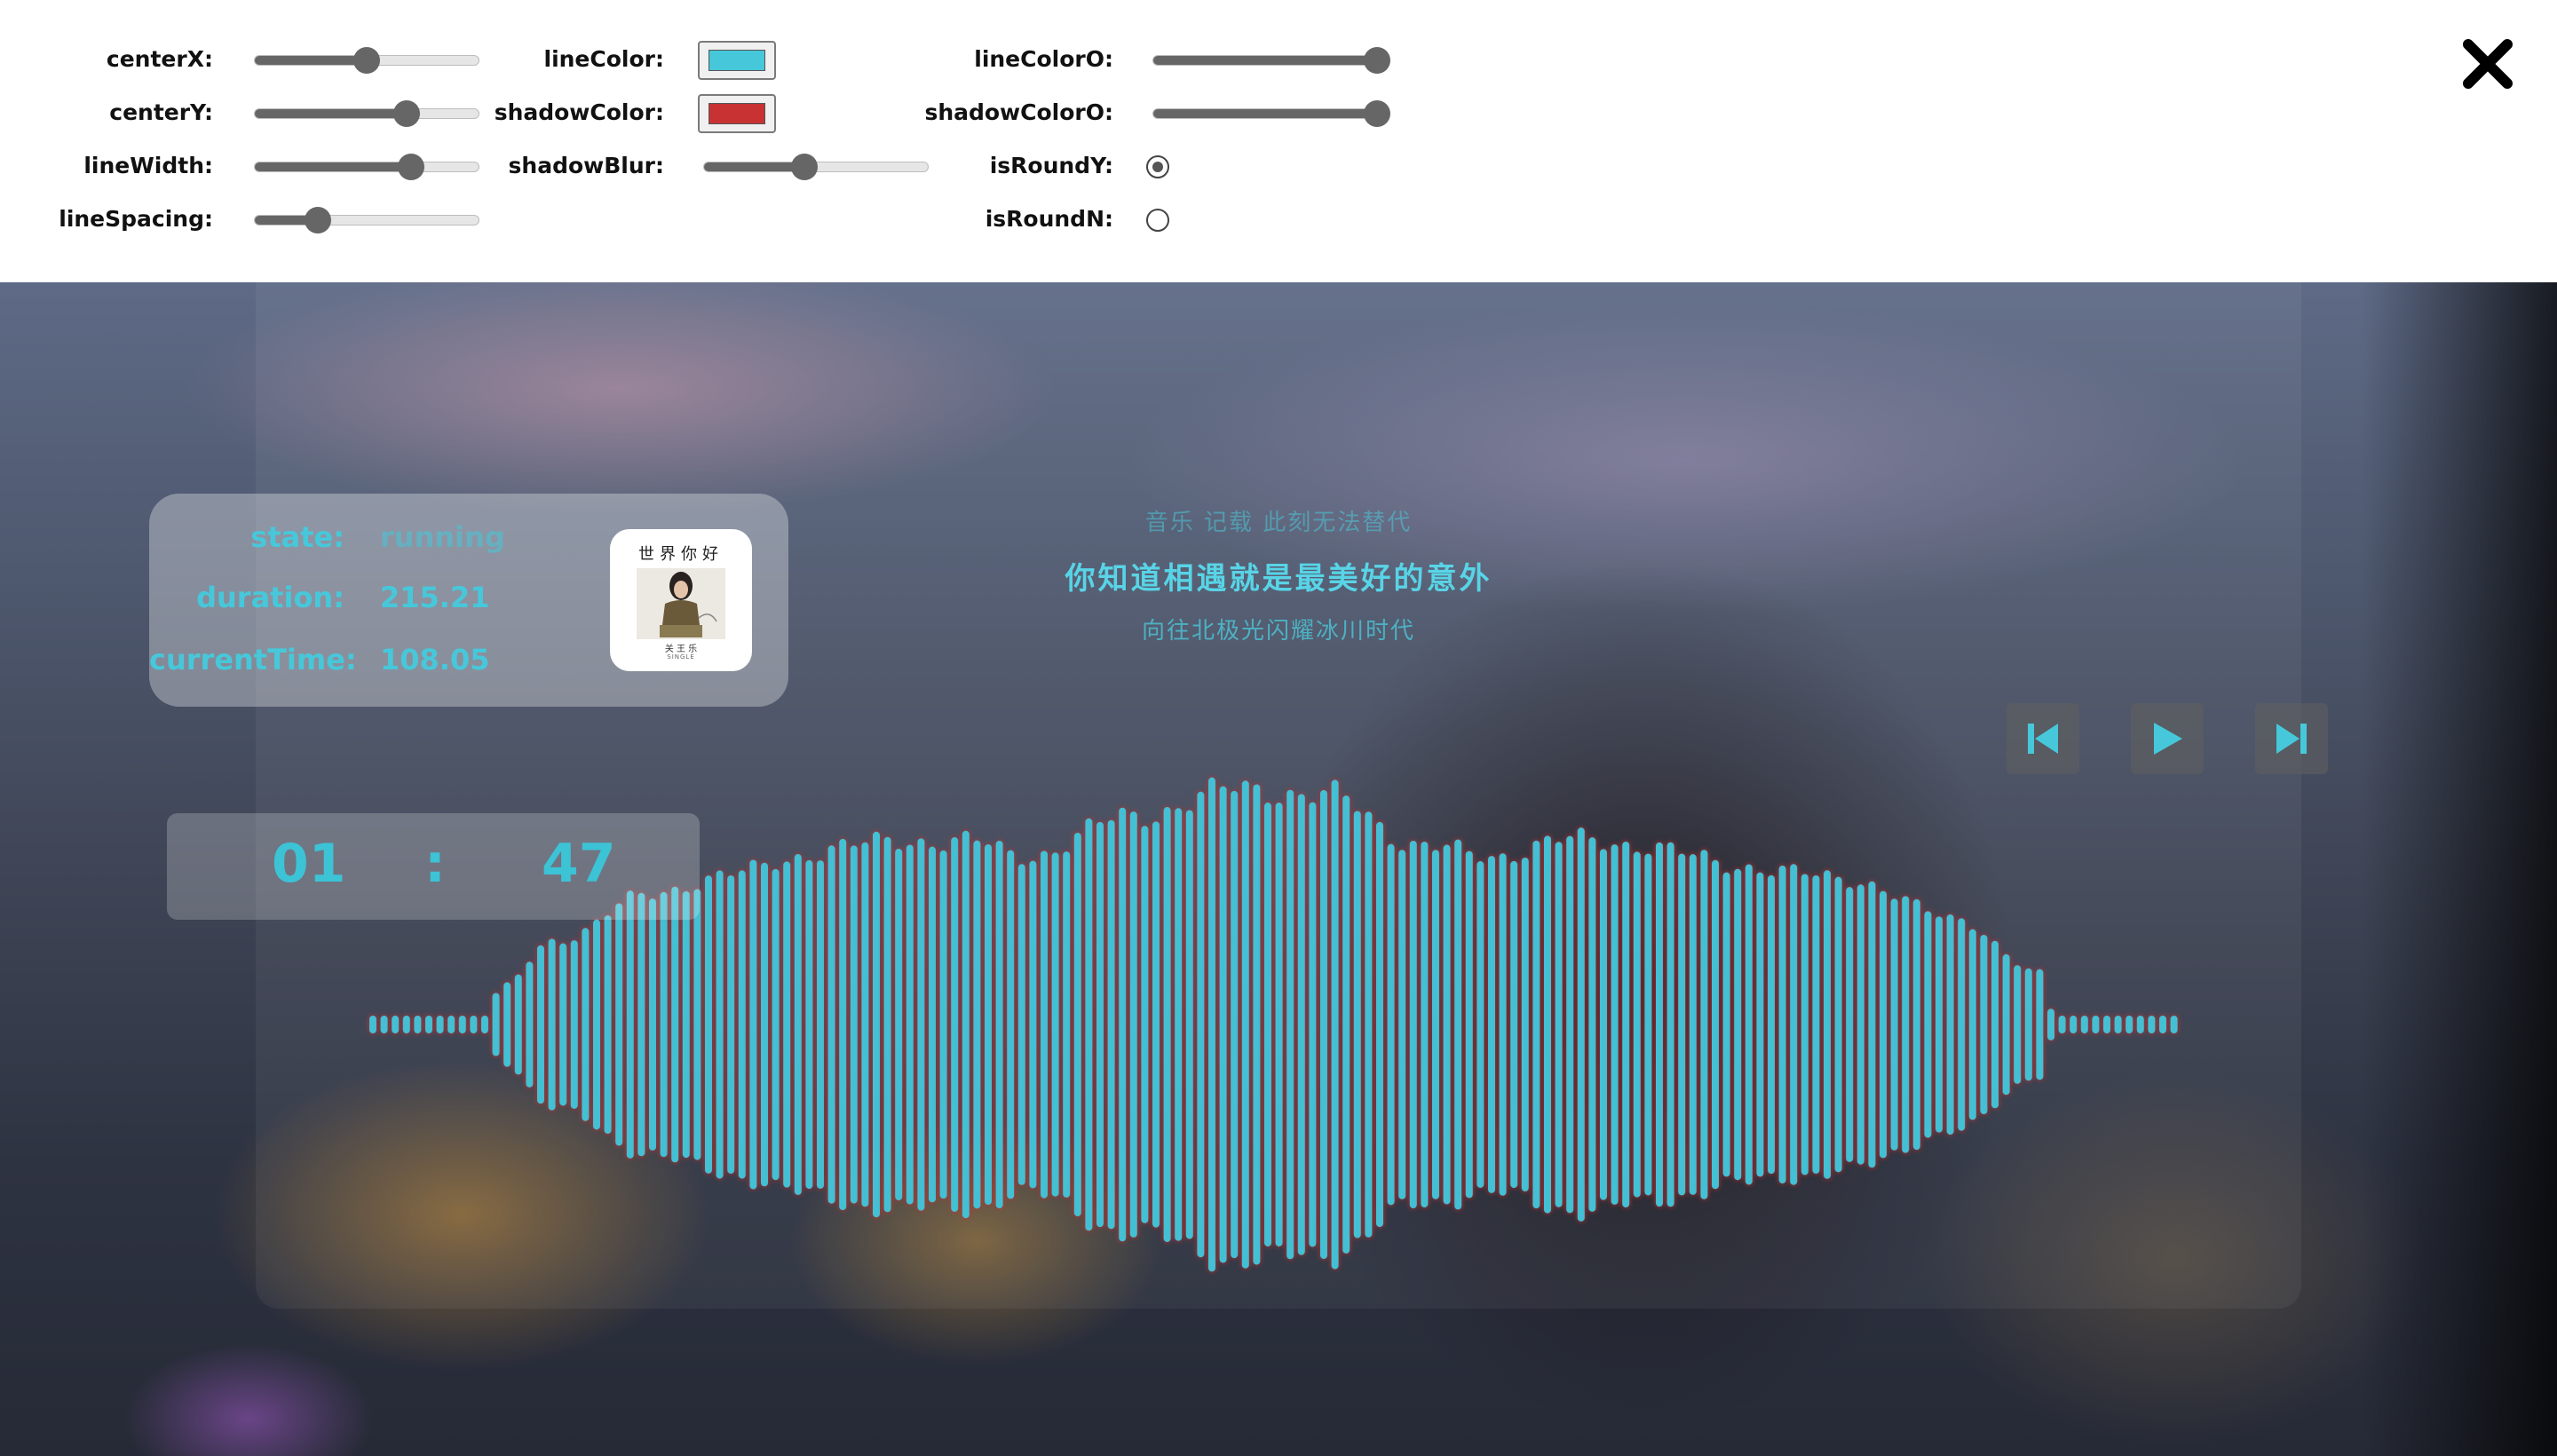 The image size is (2557, 1456). I want to click on state-label: state:, so click(297, 537).